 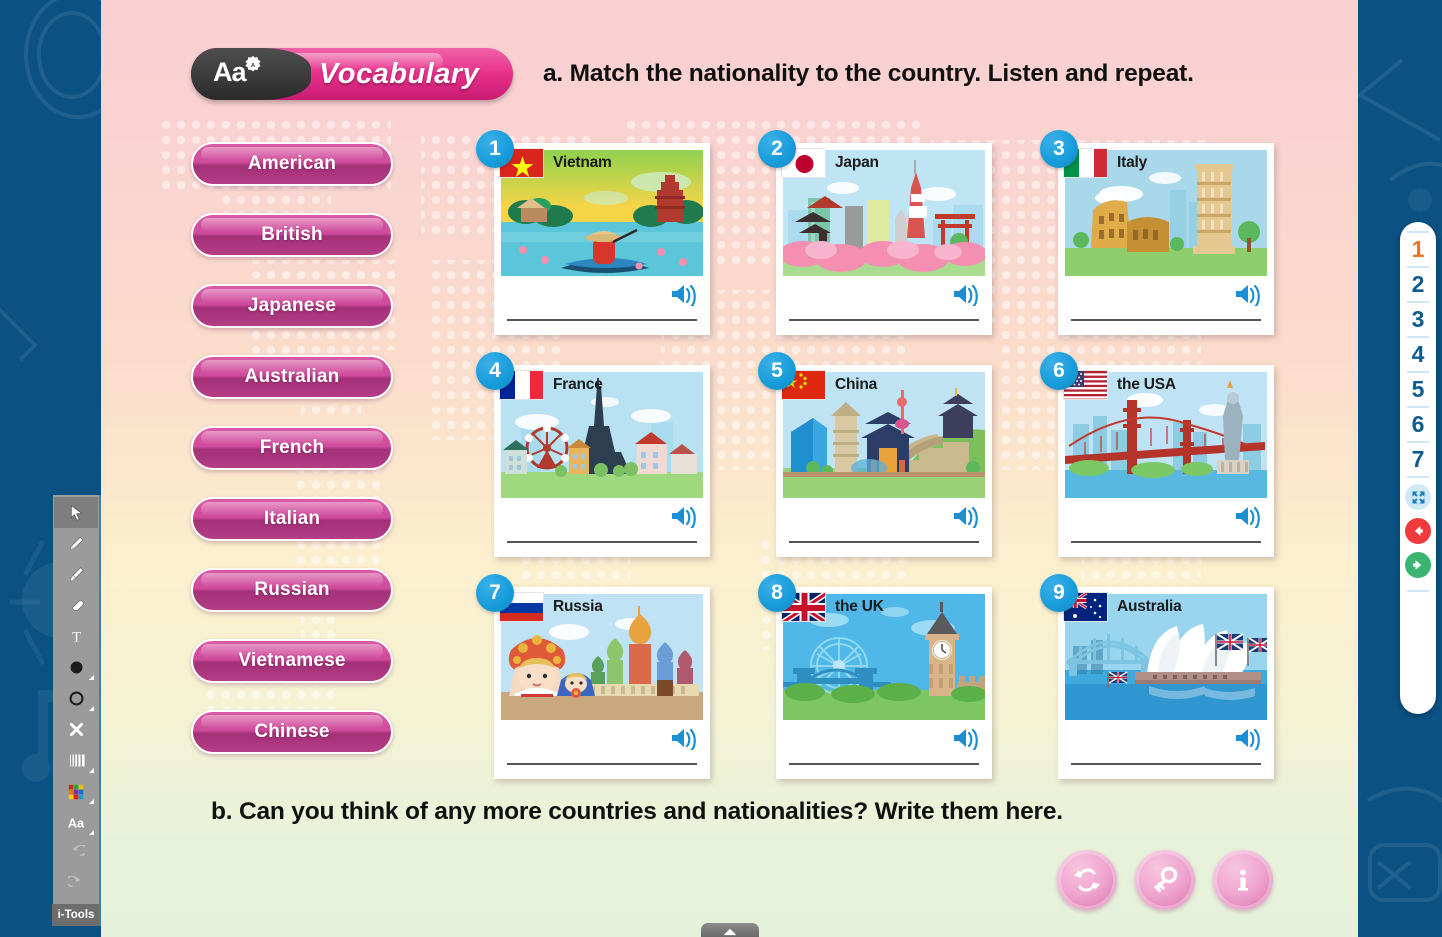 I want to click on country-label: the USA, so click(x=1146, y=384).